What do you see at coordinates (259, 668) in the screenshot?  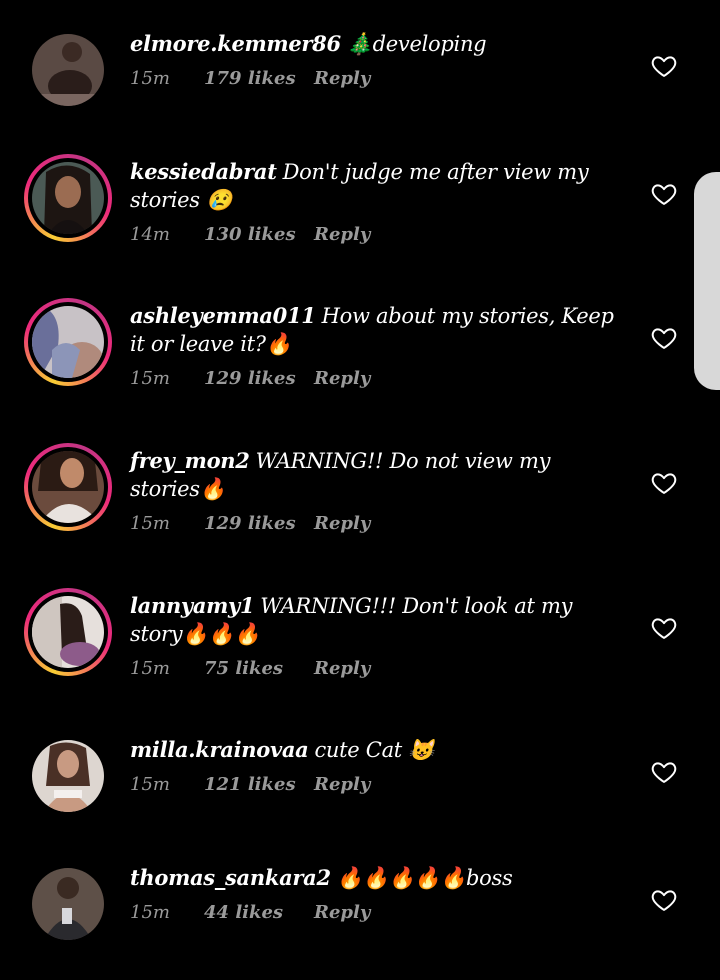 I see `comment-likes: 75 likes` at bounding box center [259, 668].